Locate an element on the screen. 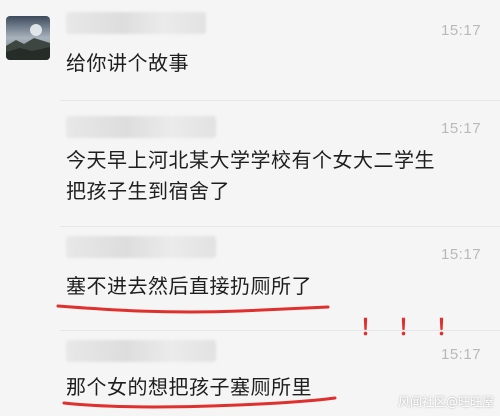  avatar-landscape-image is located at coordinates (28, 38).